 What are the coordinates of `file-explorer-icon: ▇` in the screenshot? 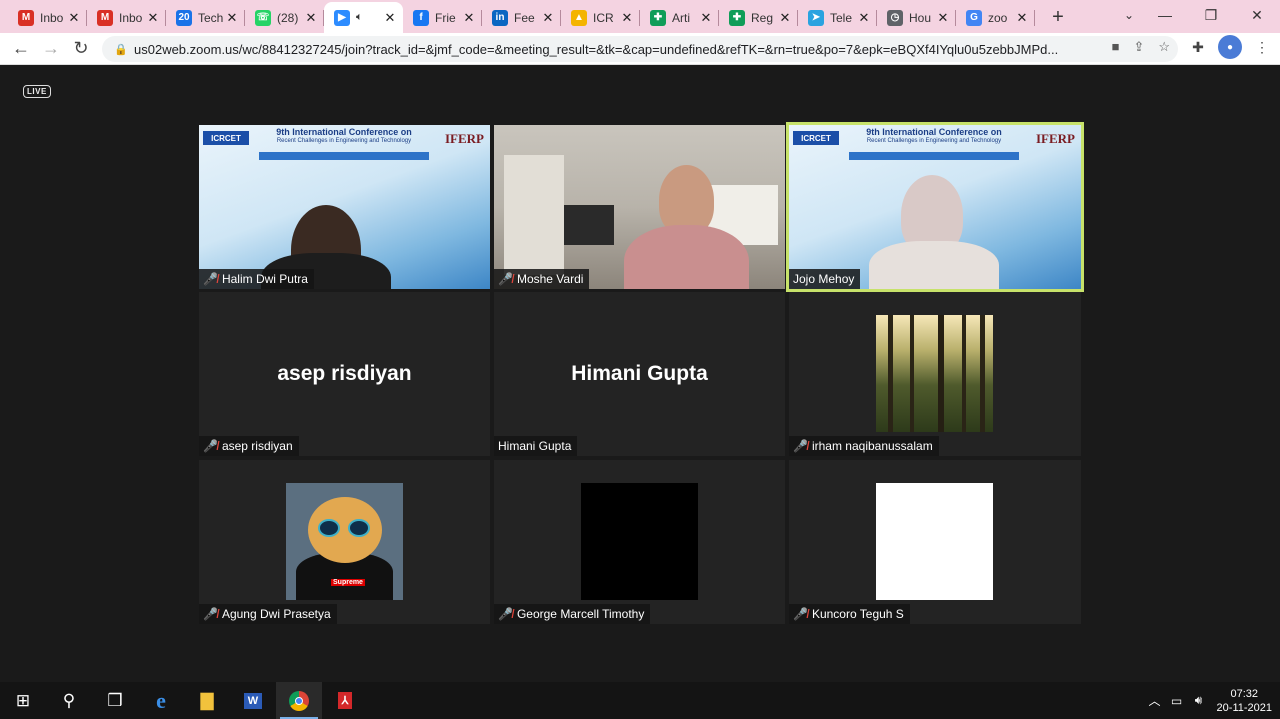 It's located at (207, 700).